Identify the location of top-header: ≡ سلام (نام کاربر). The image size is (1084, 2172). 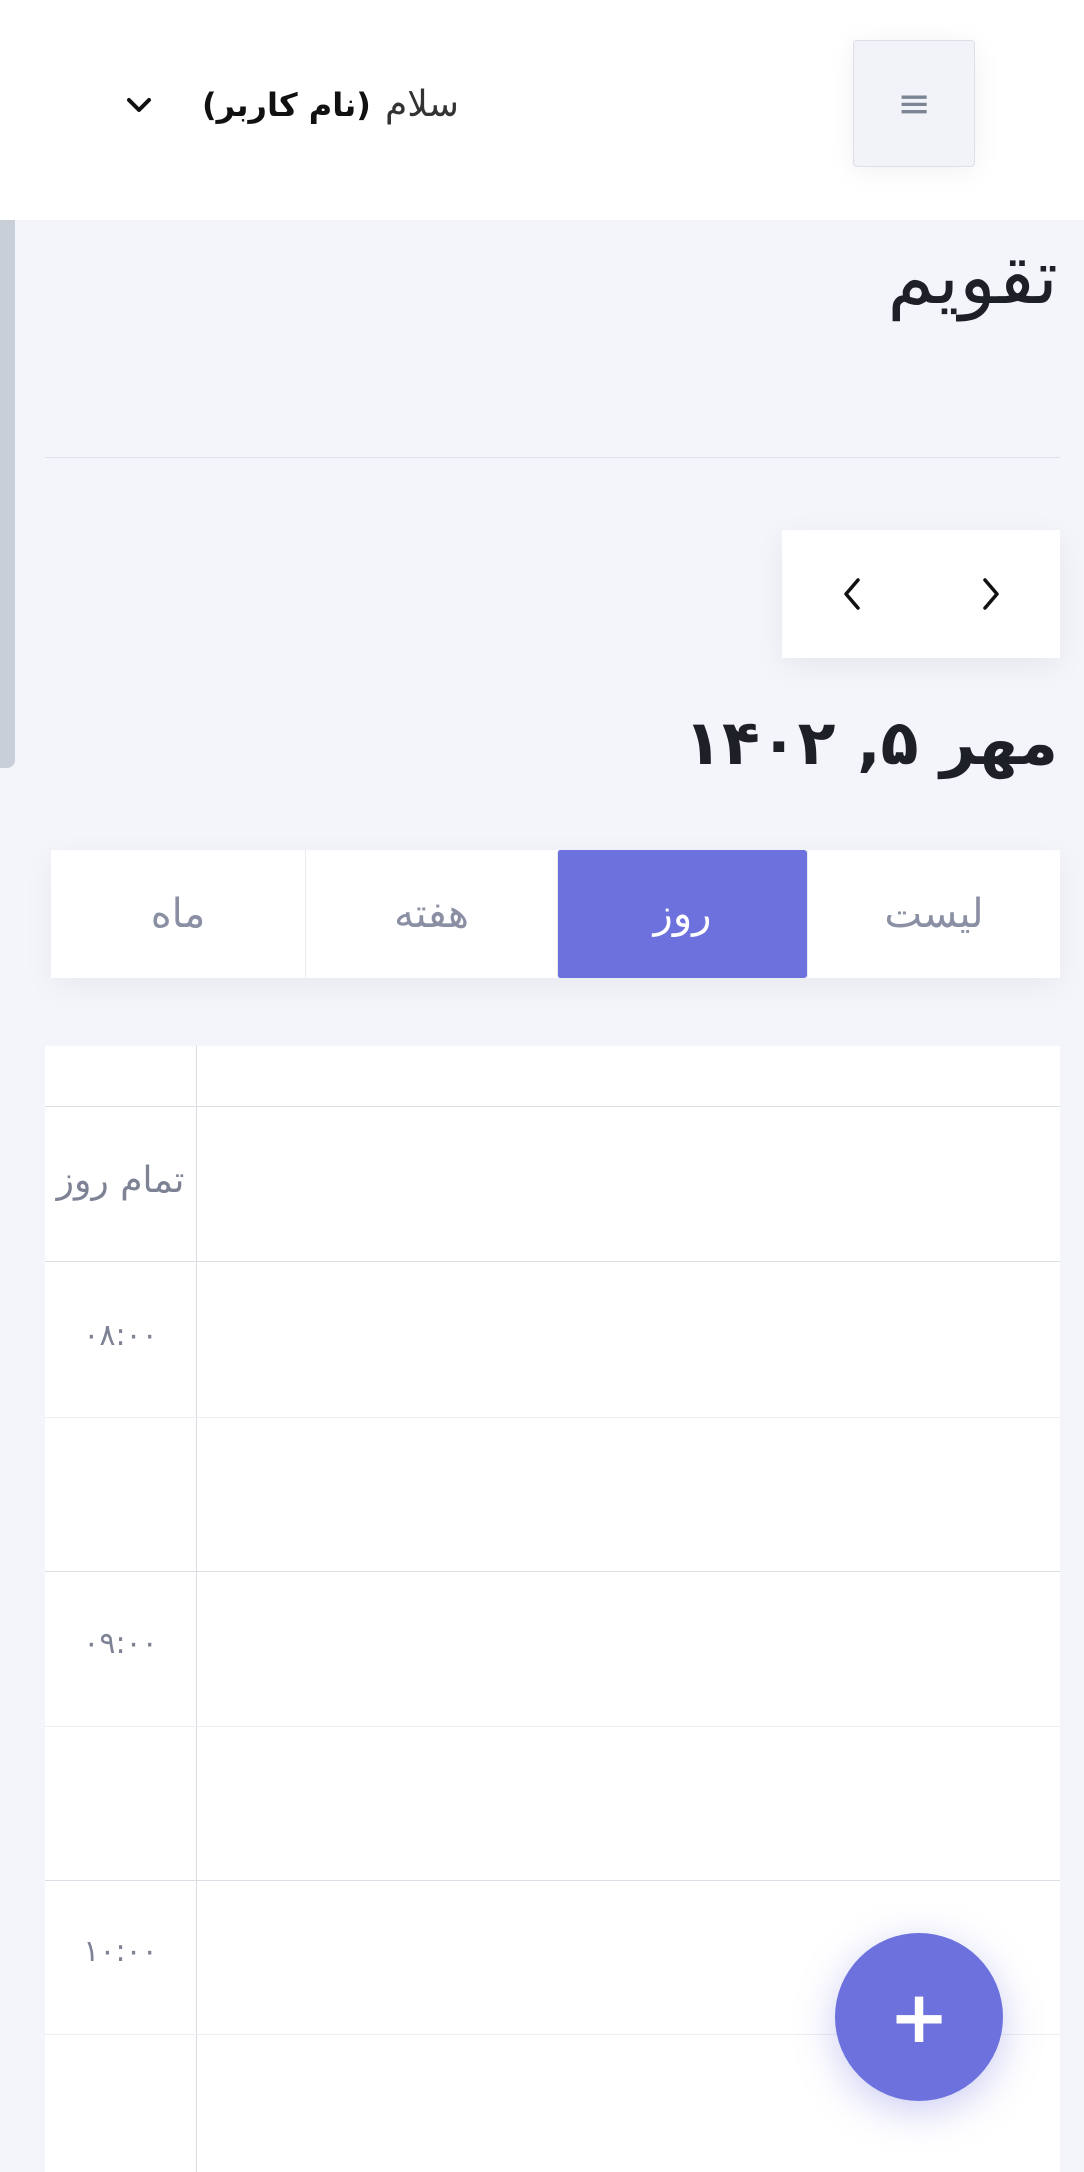
(542, 110).